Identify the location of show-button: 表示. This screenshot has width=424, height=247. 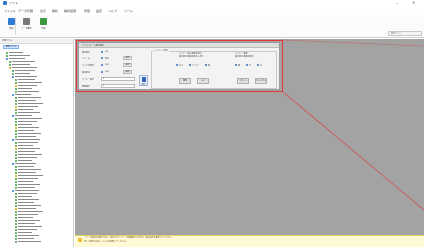
(143, 80).